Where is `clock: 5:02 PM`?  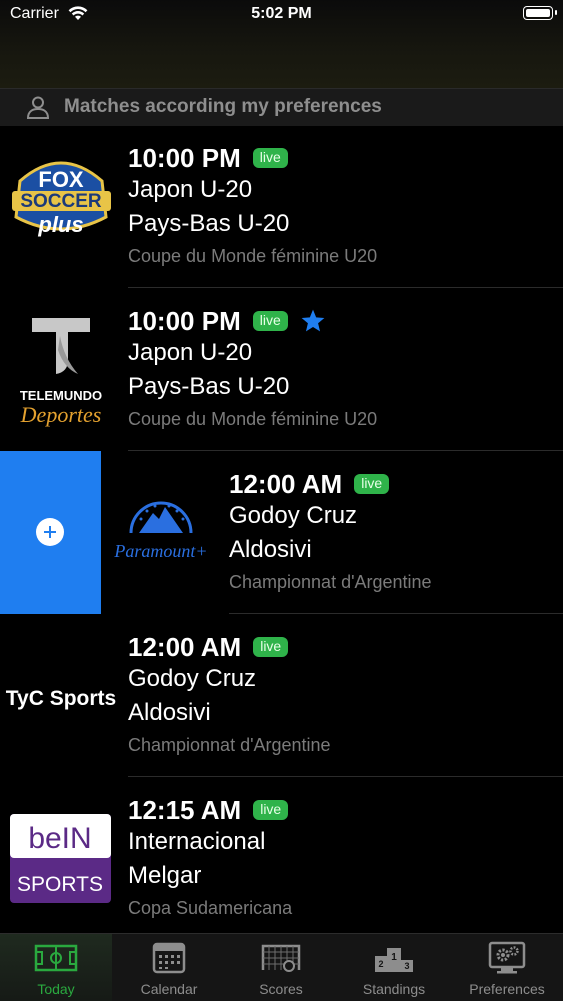
clock: 5:02 PM is located at coordinates (281, 13).